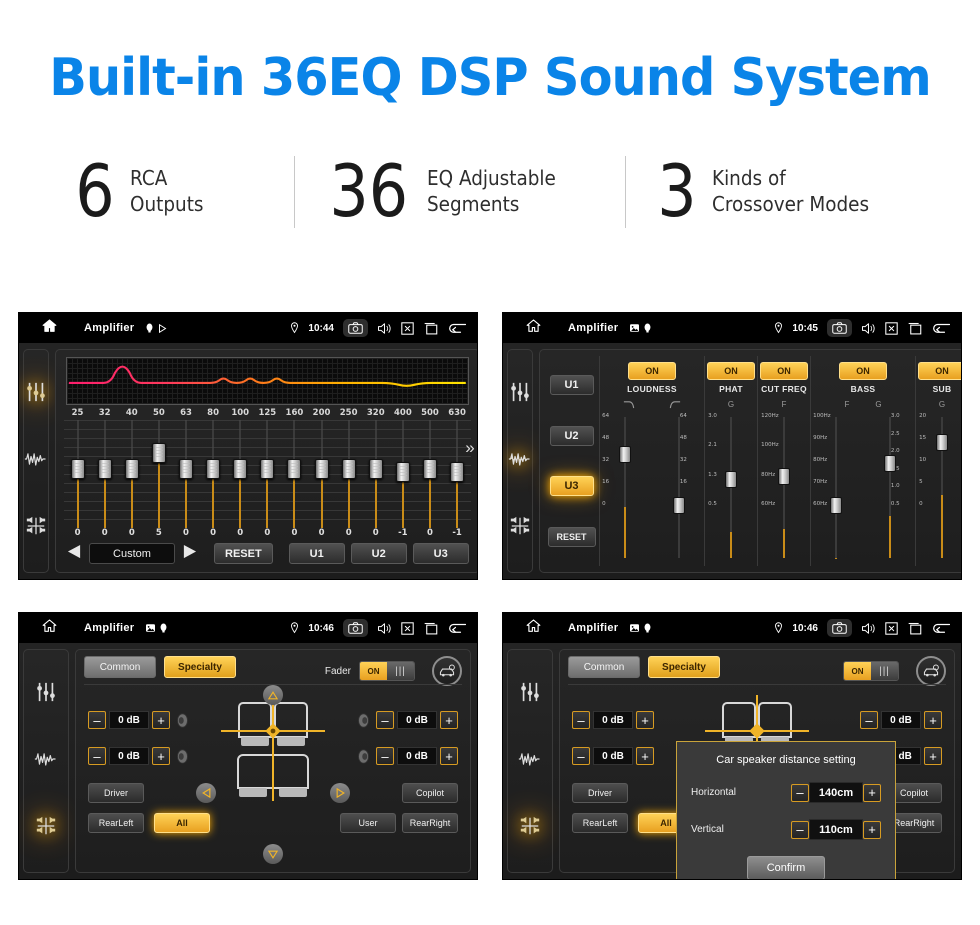 This screenshot has width=980, height=925. I want to click on car-settings-icon, so click(931, 671).